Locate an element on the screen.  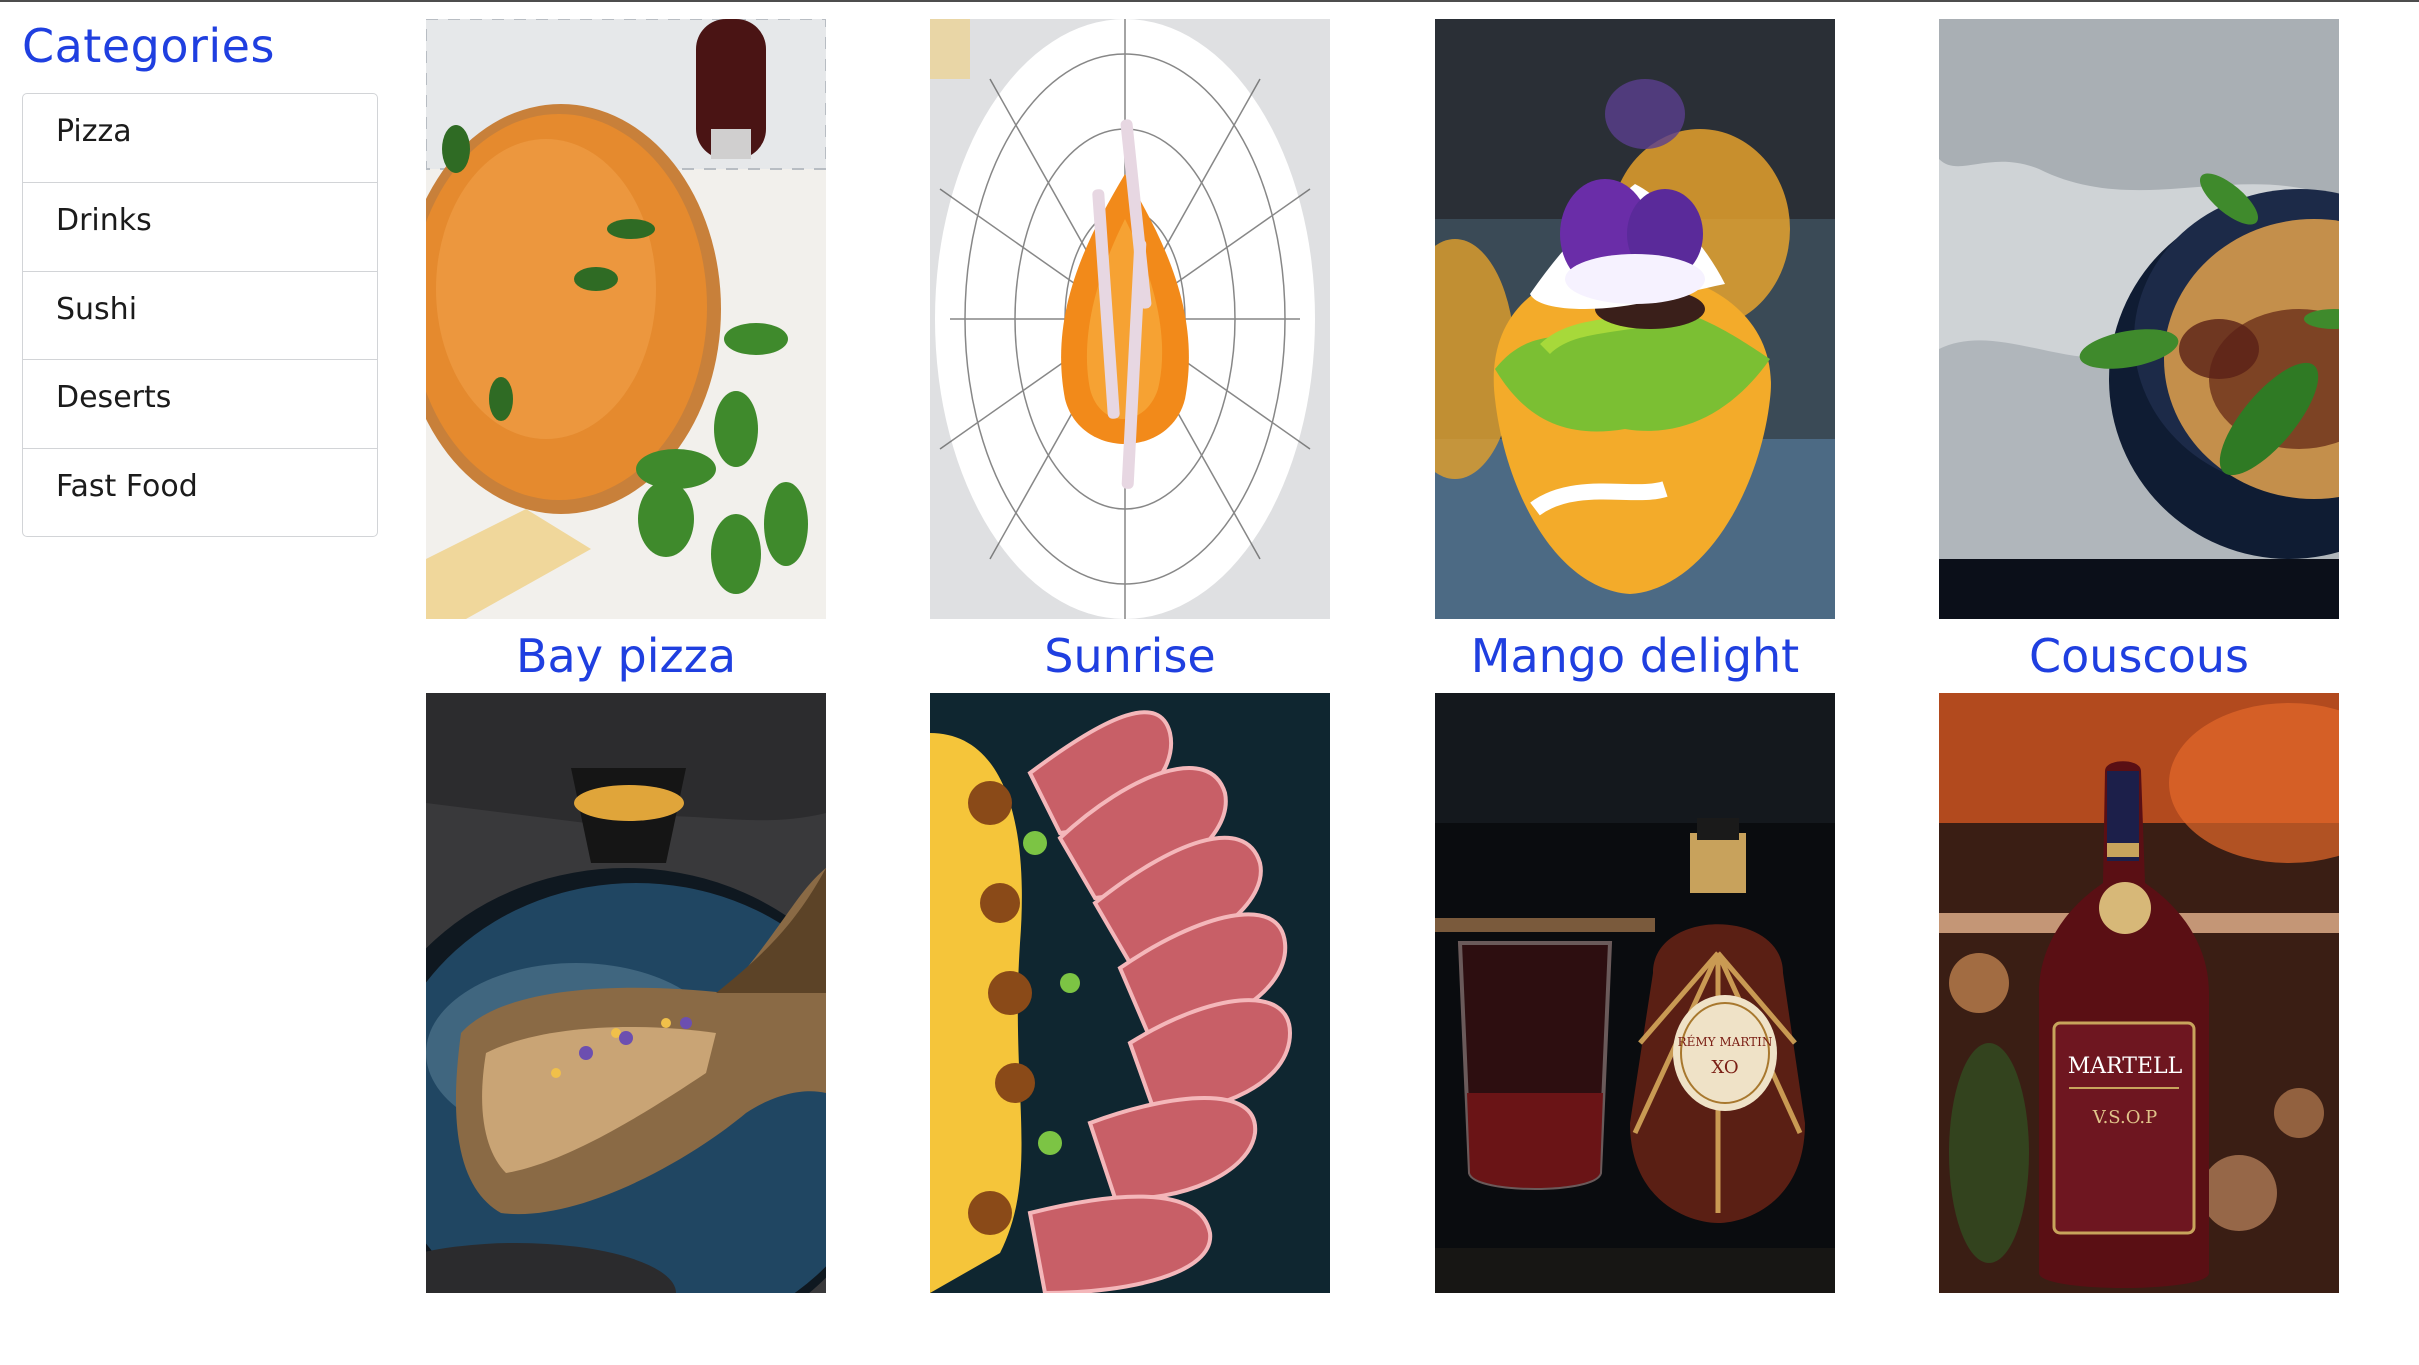
plated-dessert-photo is located at coordinates (1130, 319).